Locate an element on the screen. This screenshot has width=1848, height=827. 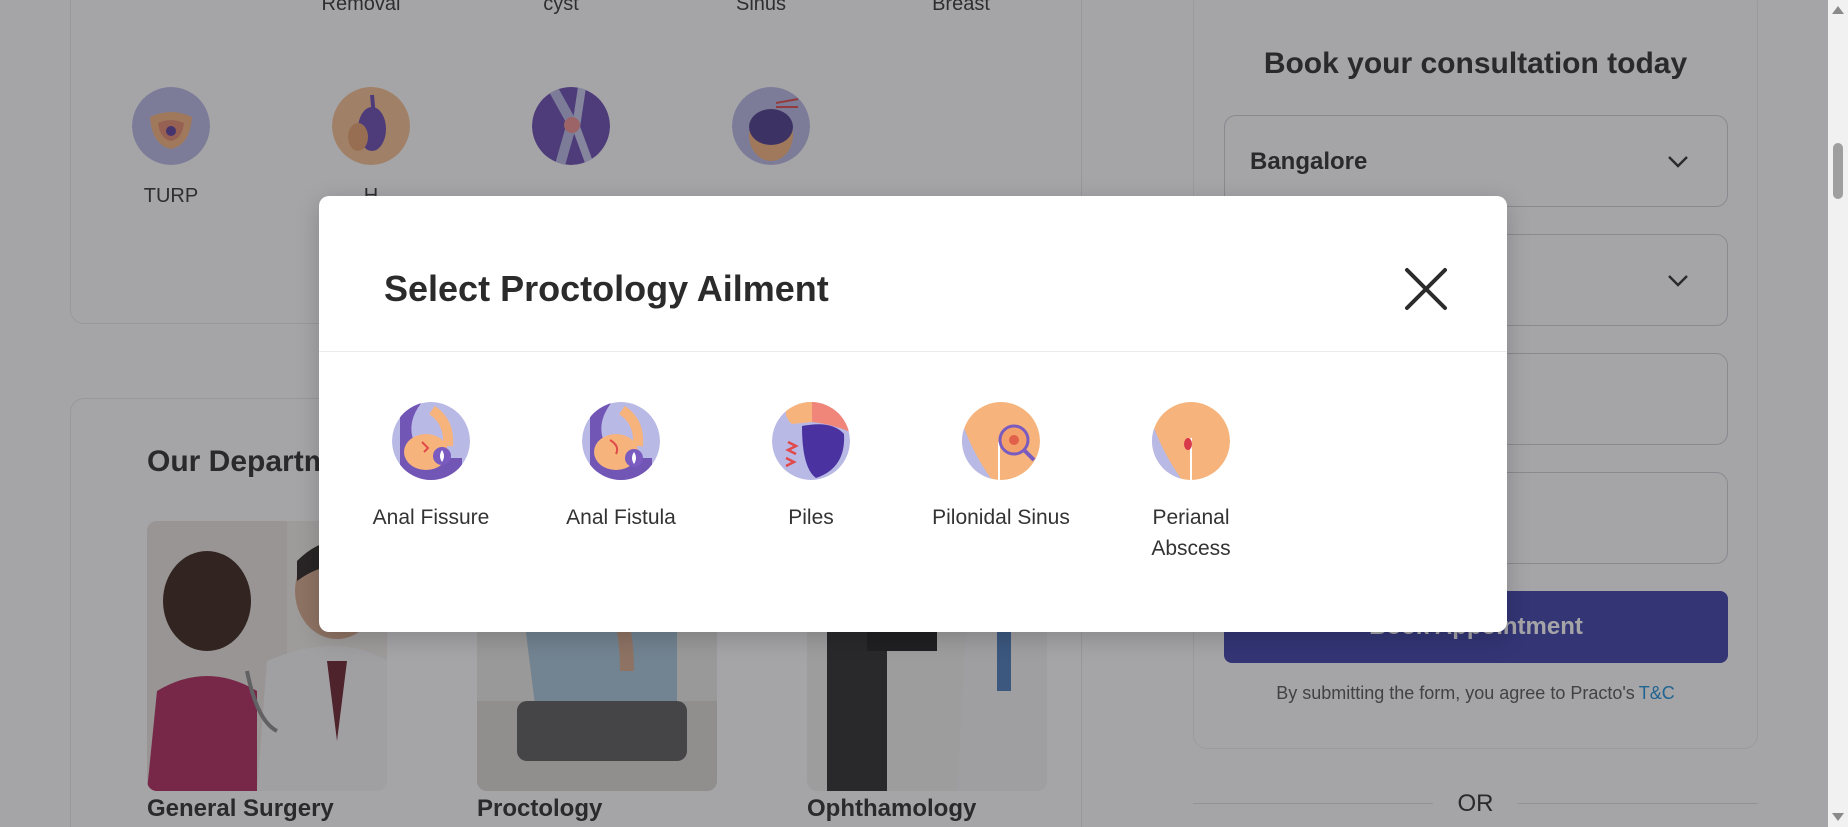
modal-header: Select Proctology Ailment is located at coordinates (913, 274).